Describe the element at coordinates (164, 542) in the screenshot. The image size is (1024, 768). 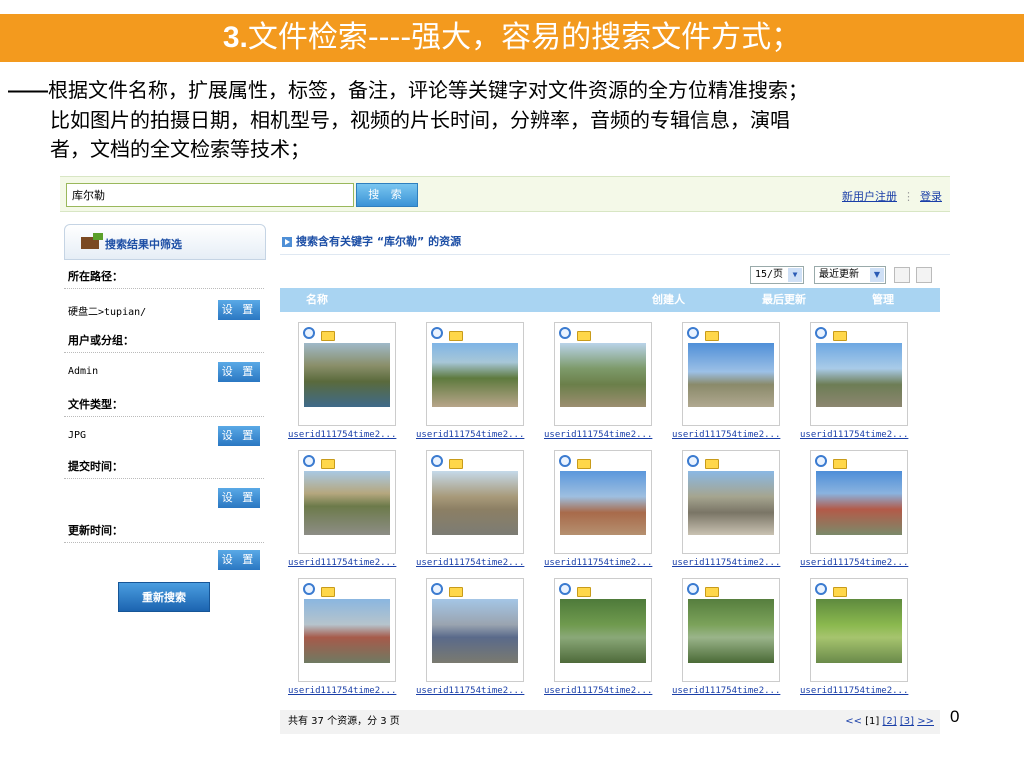
I see `divider` at that location.